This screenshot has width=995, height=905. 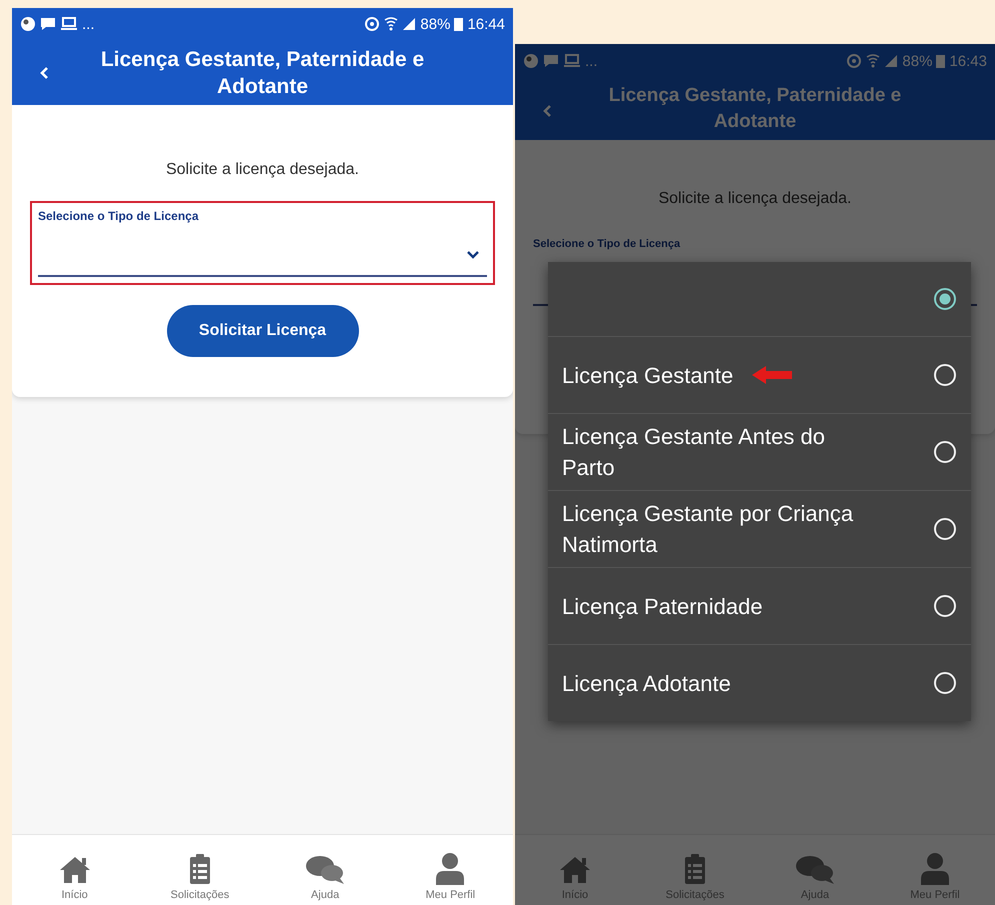 What do you see at coordinates (945, 299) in the screenshot?
I see `radio-button` at bounding box center [945, 299].